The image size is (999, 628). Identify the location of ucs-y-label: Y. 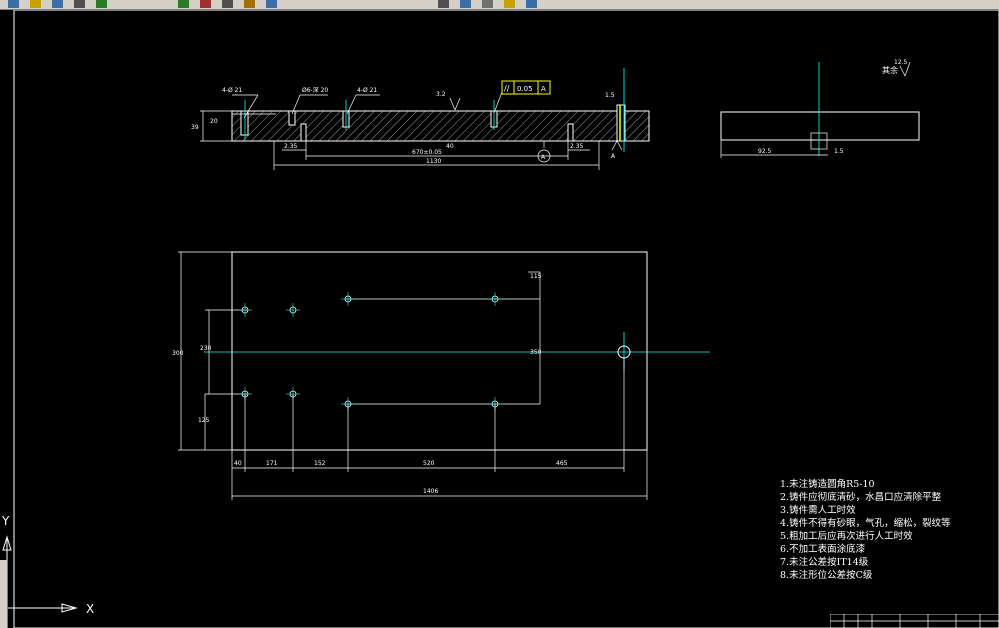
(5, 521).